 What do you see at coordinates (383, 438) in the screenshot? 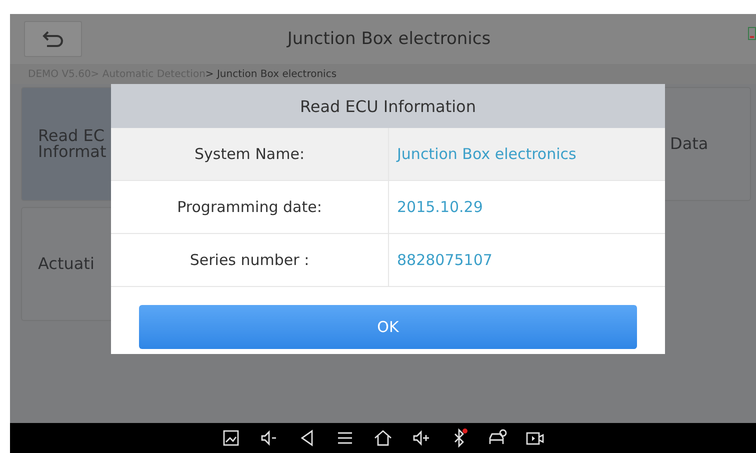
I see `home-icon` at bounding box center [383, 438].